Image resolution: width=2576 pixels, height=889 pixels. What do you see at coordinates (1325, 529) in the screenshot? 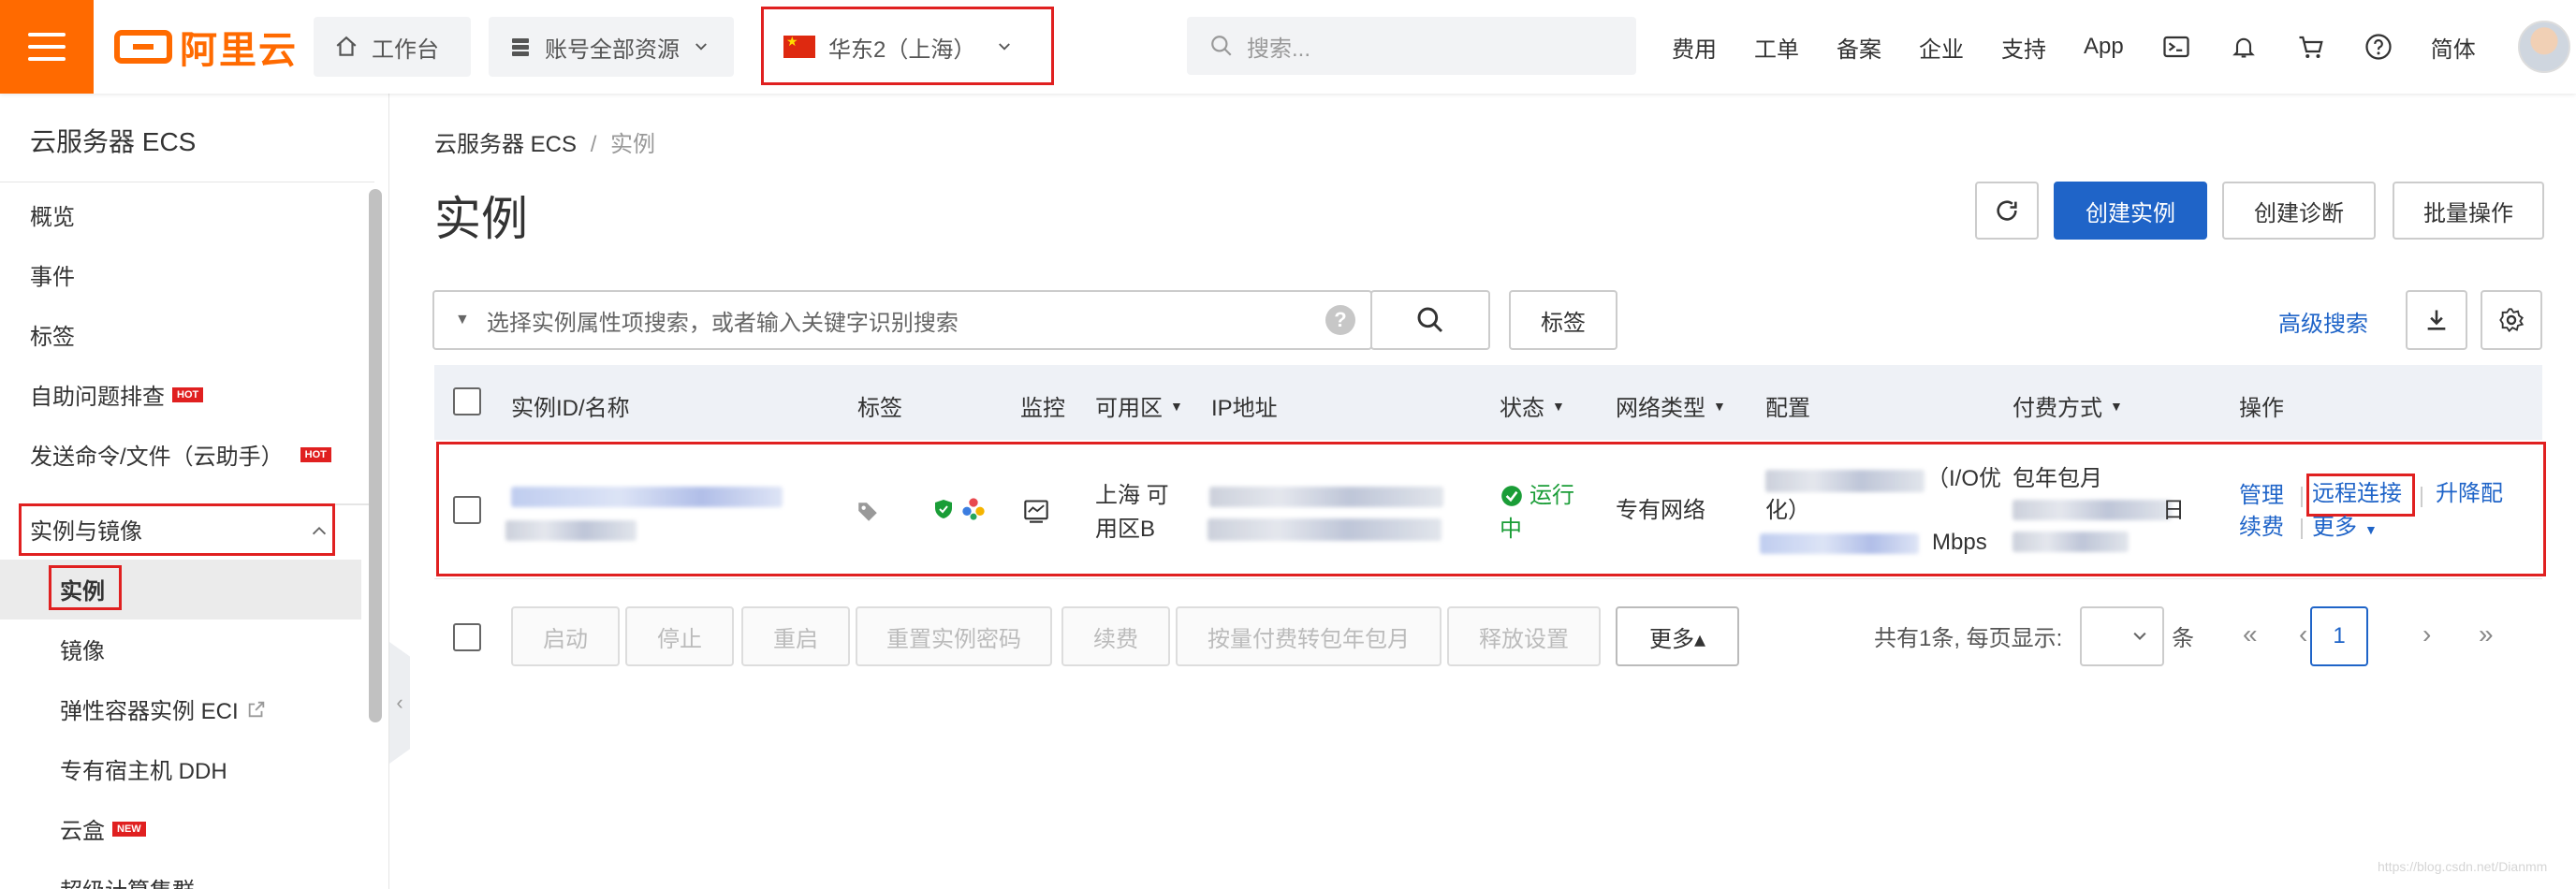
I see `private-ip-redacted` at bounding box center [1325, 529].